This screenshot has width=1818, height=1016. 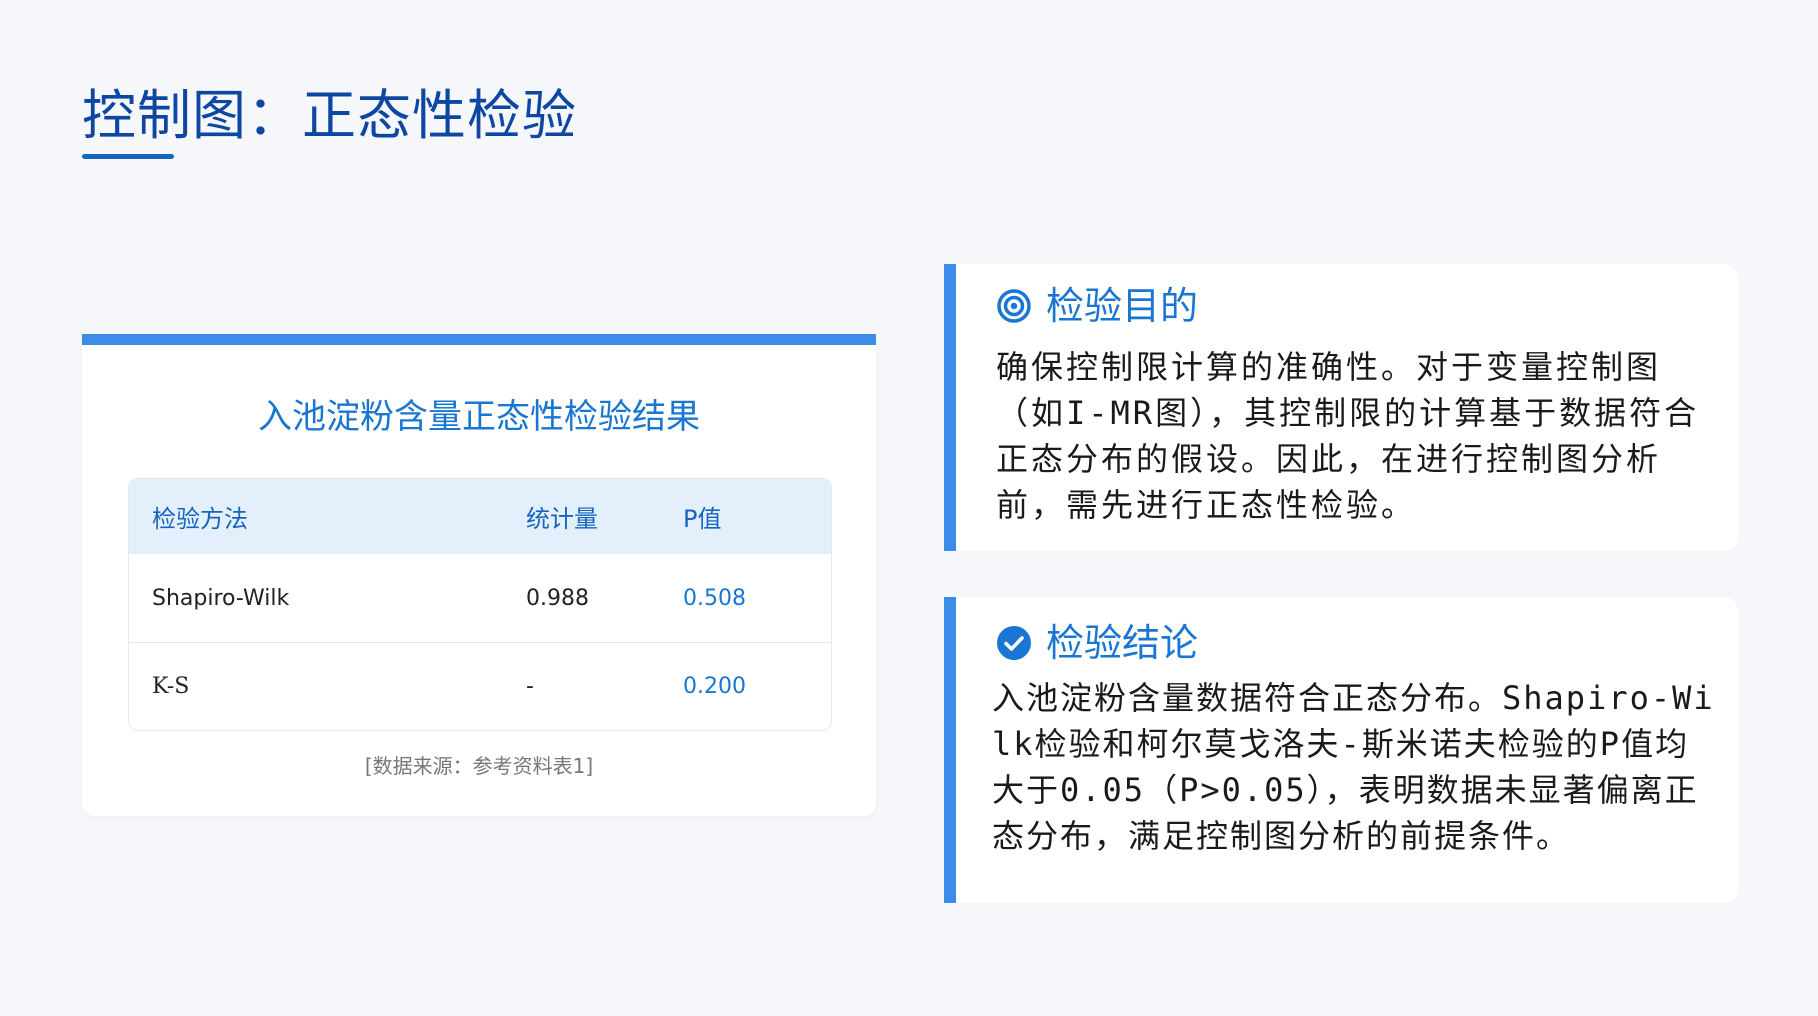 What do you see at coordinates (562, 519) in the screenshot?
I see `column-header-statistic: 统计量` at bounding box center [562, 519].